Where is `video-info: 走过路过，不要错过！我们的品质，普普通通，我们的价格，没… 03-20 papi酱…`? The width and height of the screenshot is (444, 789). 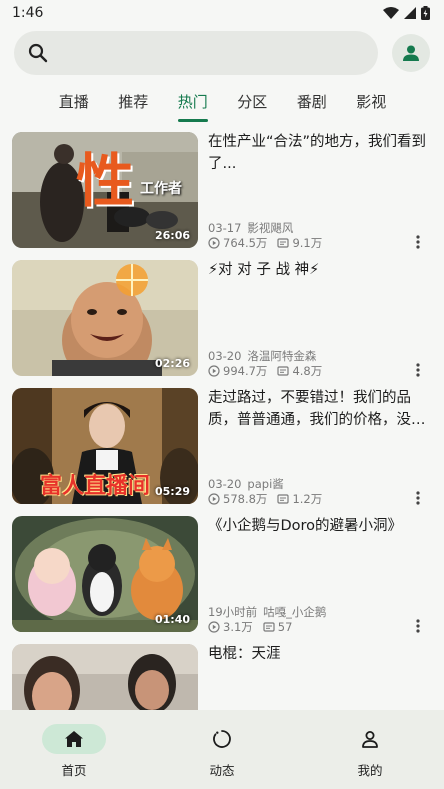
video-info: 走过路过，不要错过！我们的品质，普普通通，我们的价格，没… 03-20 papi酱… is located at coordinates (319, 446).